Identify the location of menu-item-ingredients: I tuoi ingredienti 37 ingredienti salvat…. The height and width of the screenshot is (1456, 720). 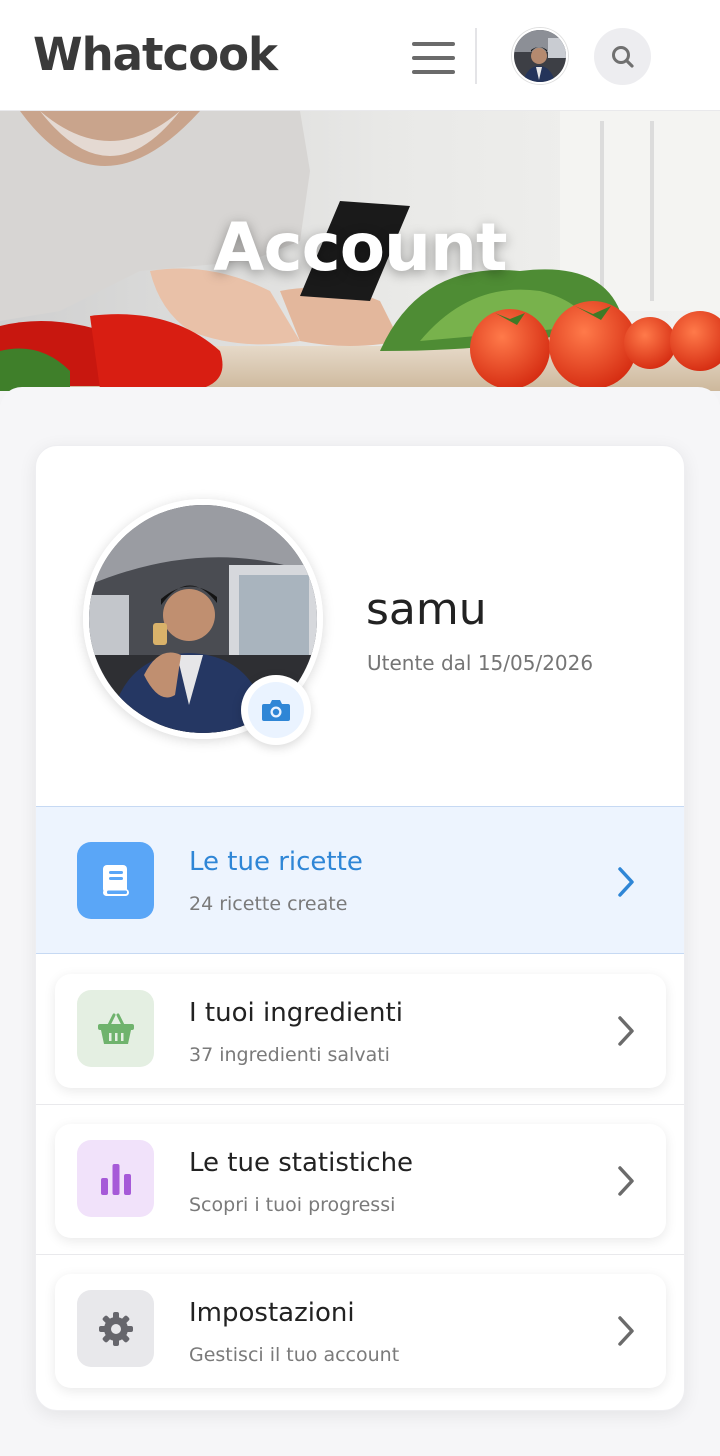
(360, 1031).